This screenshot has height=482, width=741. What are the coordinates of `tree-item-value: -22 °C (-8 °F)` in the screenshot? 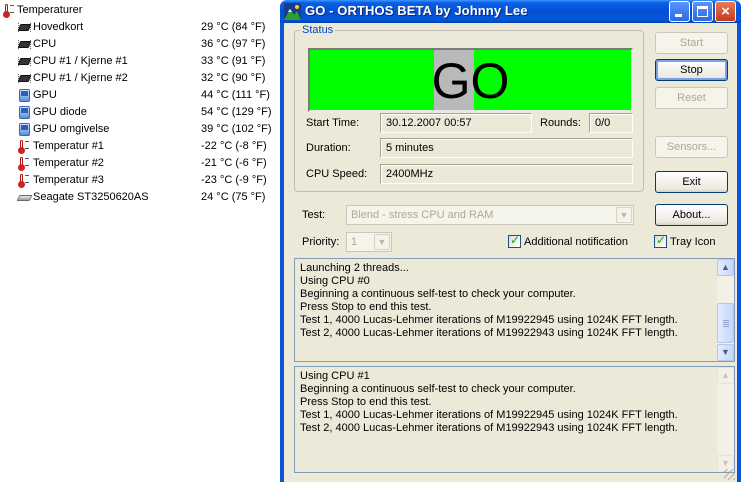 It's located at (234, 146).